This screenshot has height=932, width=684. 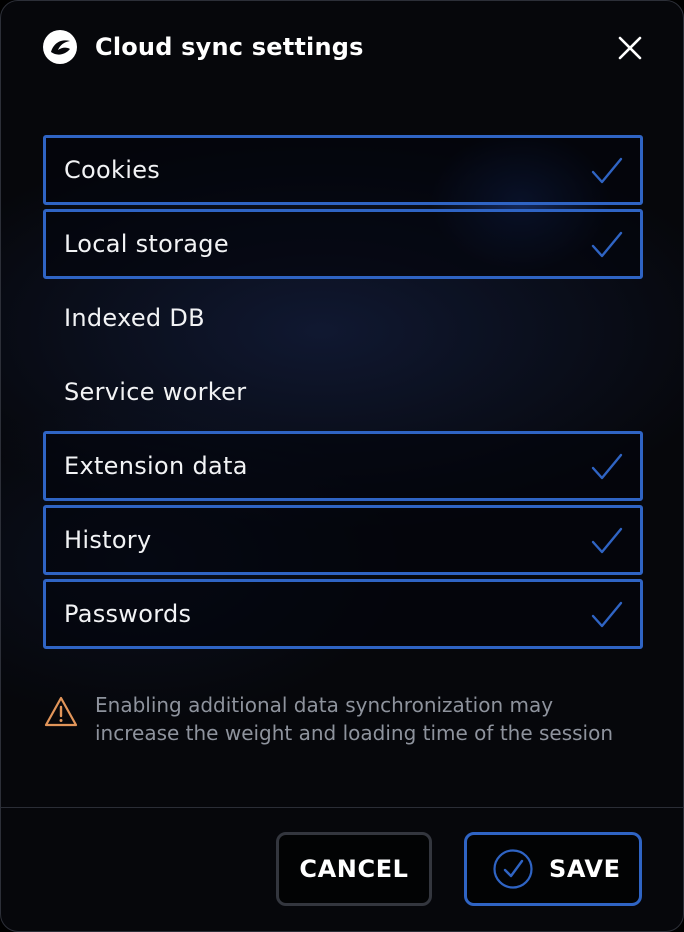 What do you see at coordinates (229, 47) in the screenshot?
I see `dialog-title: Cloud sync settings` at bounding box center [229, 47].